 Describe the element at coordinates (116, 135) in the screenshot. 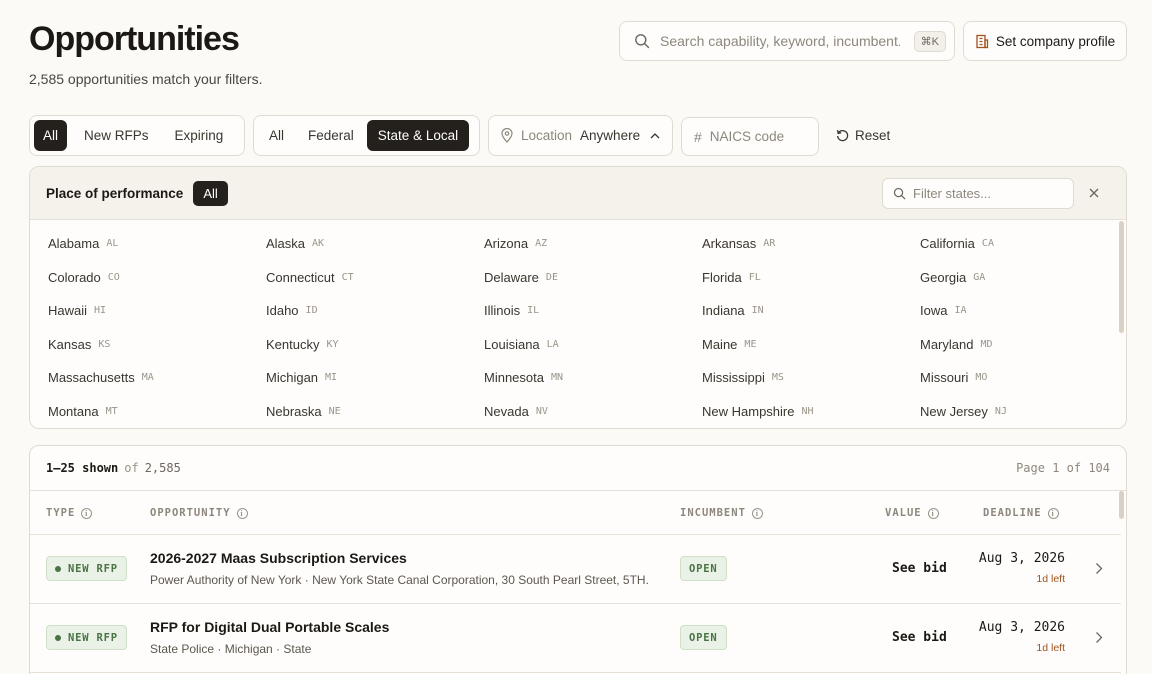

I see `status-option-new-rfps: New RFPs` at that location.